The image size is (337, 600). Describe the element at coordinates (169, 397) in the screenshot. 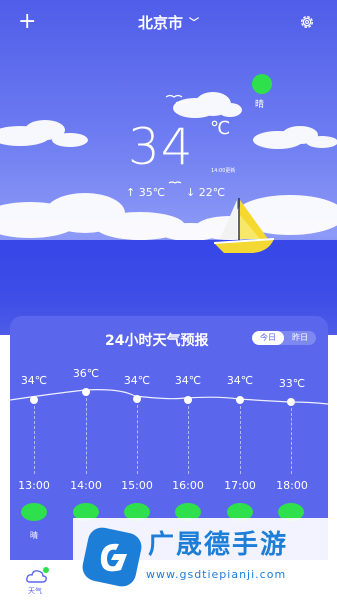

I see `temperature-curve` at that location.